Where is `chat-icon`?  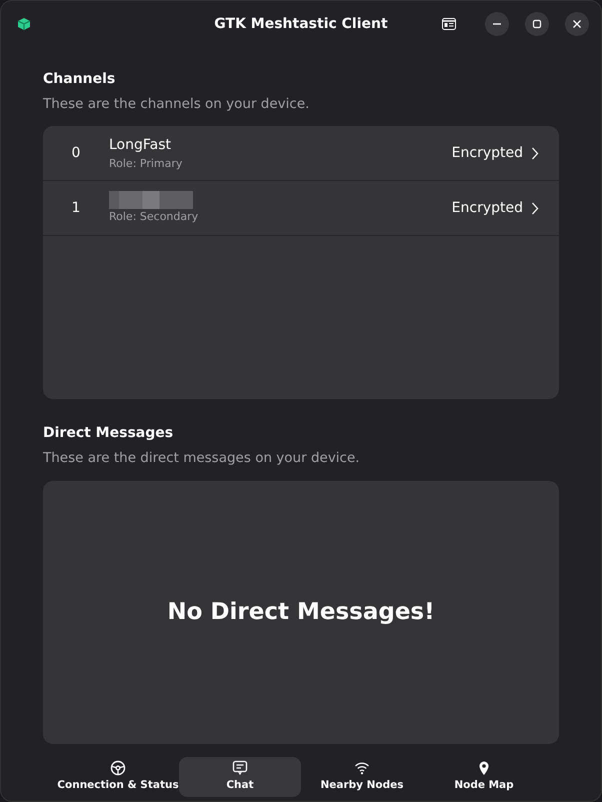 chat-icon is located at coordinates (240, 768).